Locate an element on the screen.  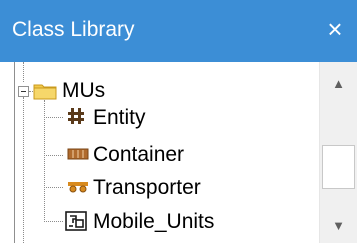
container-icon is located at coordinates (78, 154).